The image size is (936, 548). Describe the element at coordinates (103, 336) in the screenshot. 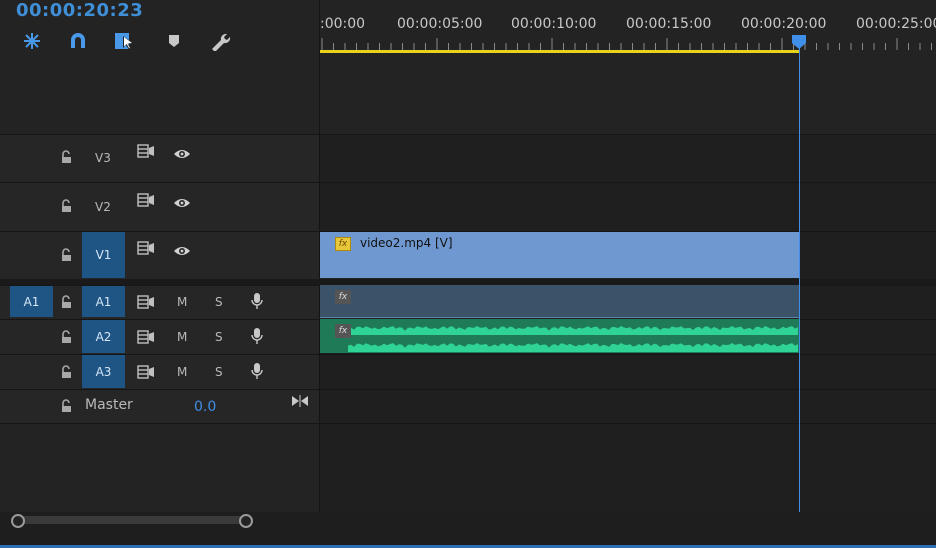

I see `track-target-a2: A2` at that location.